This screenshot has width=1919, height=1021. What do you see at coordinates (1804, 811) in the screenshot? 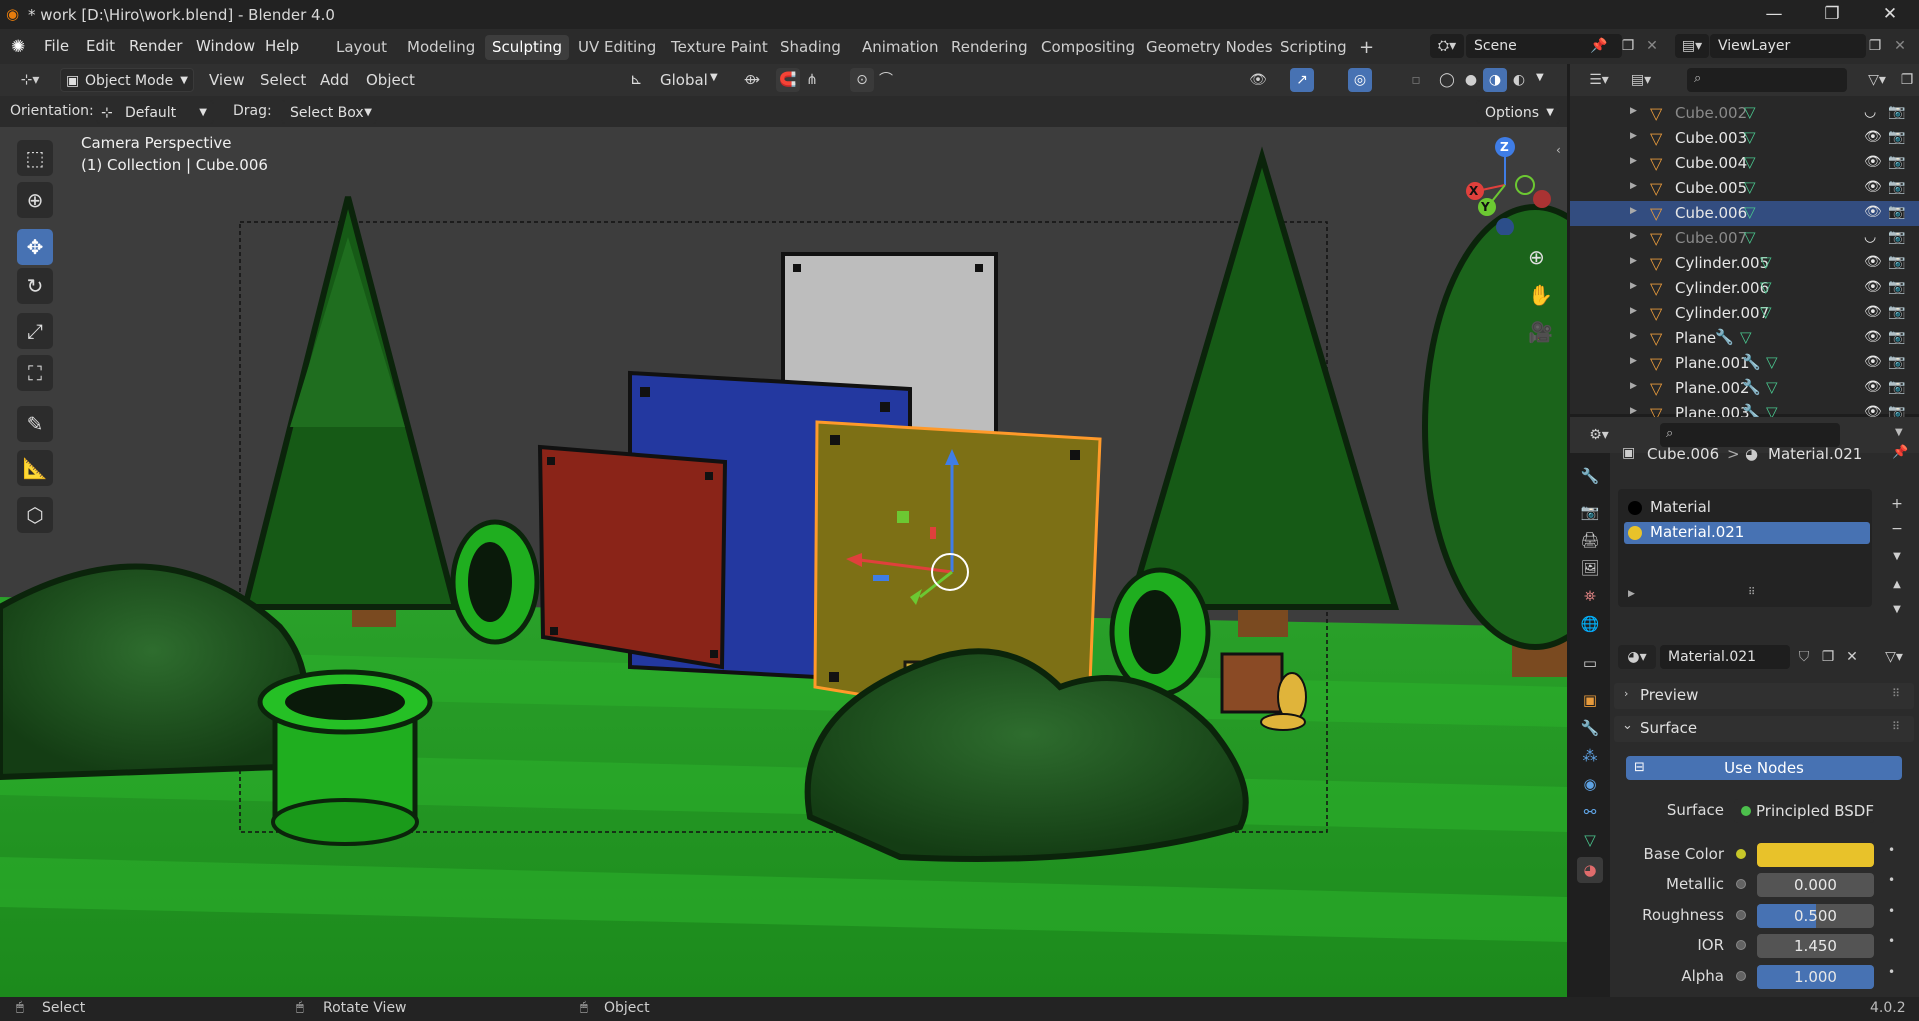
I see `surface-shader-selector: Principled BSDF` at bounding box center [1804, 811].